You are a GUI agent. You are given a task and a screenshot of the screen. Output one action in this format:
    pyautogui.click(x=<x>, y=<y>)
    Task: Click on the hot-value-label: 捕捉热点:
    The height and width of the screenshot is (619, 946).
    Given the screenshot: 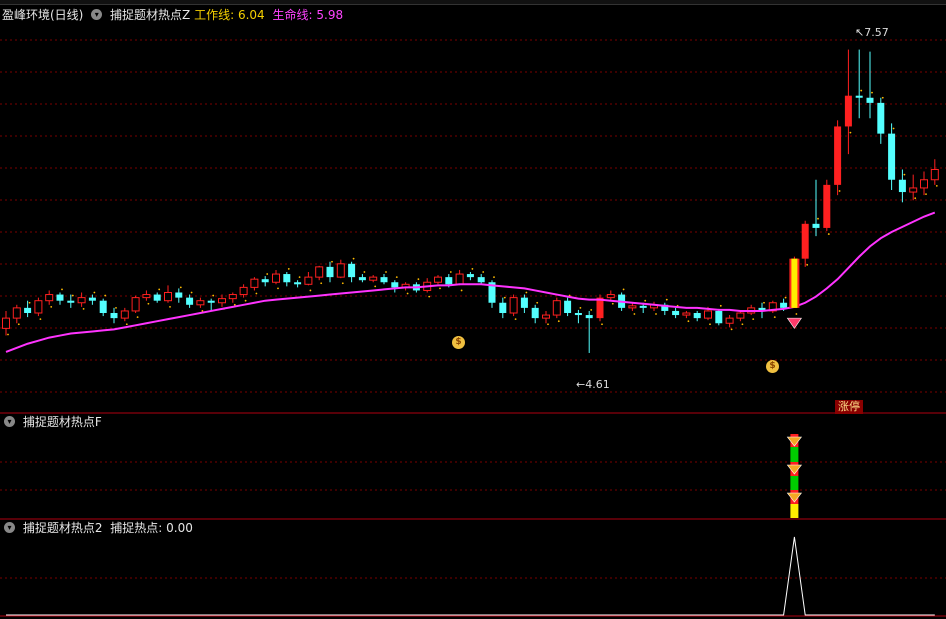 What is the action you would take?
    pyautogui.click(x=136, y=528)
    